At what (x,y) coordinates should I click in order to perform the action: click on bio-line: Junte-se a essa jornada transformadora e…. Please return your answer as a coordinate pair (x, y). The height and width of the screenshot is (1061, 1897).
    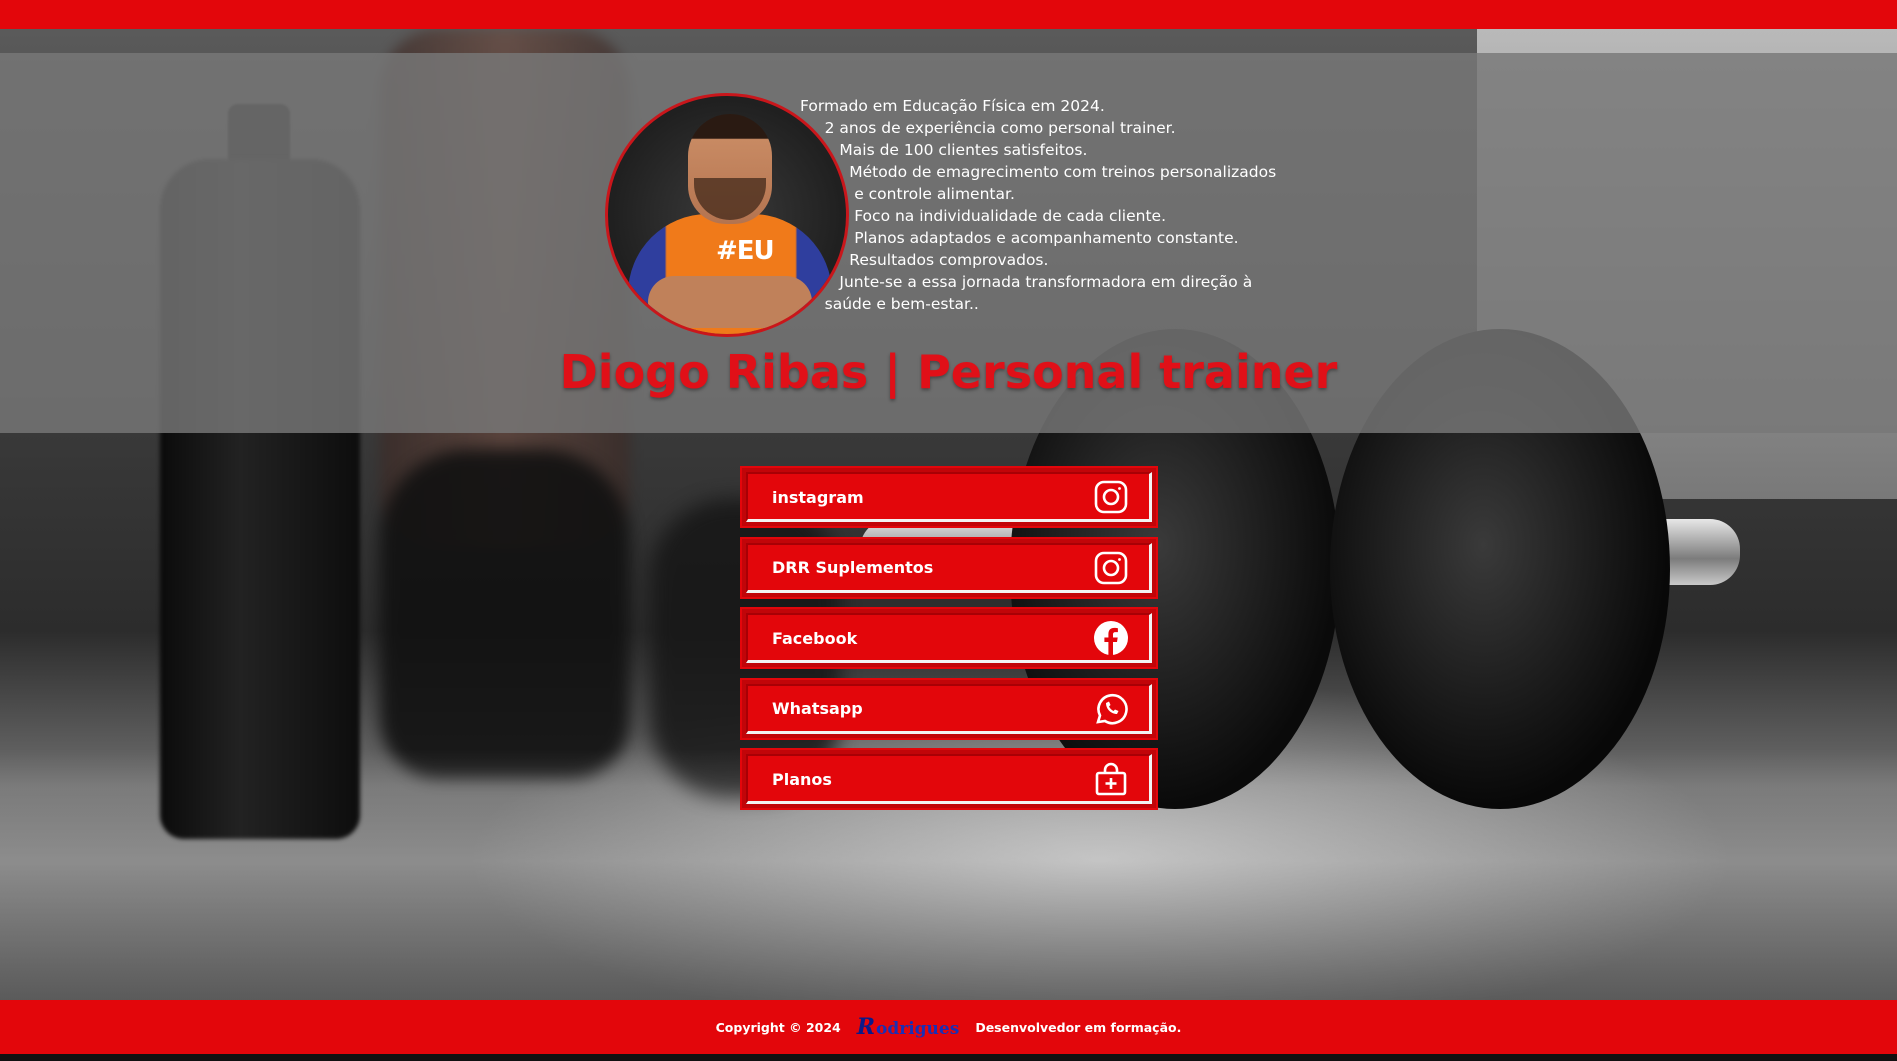
    Looking at the image, I should click on (1026, 282).